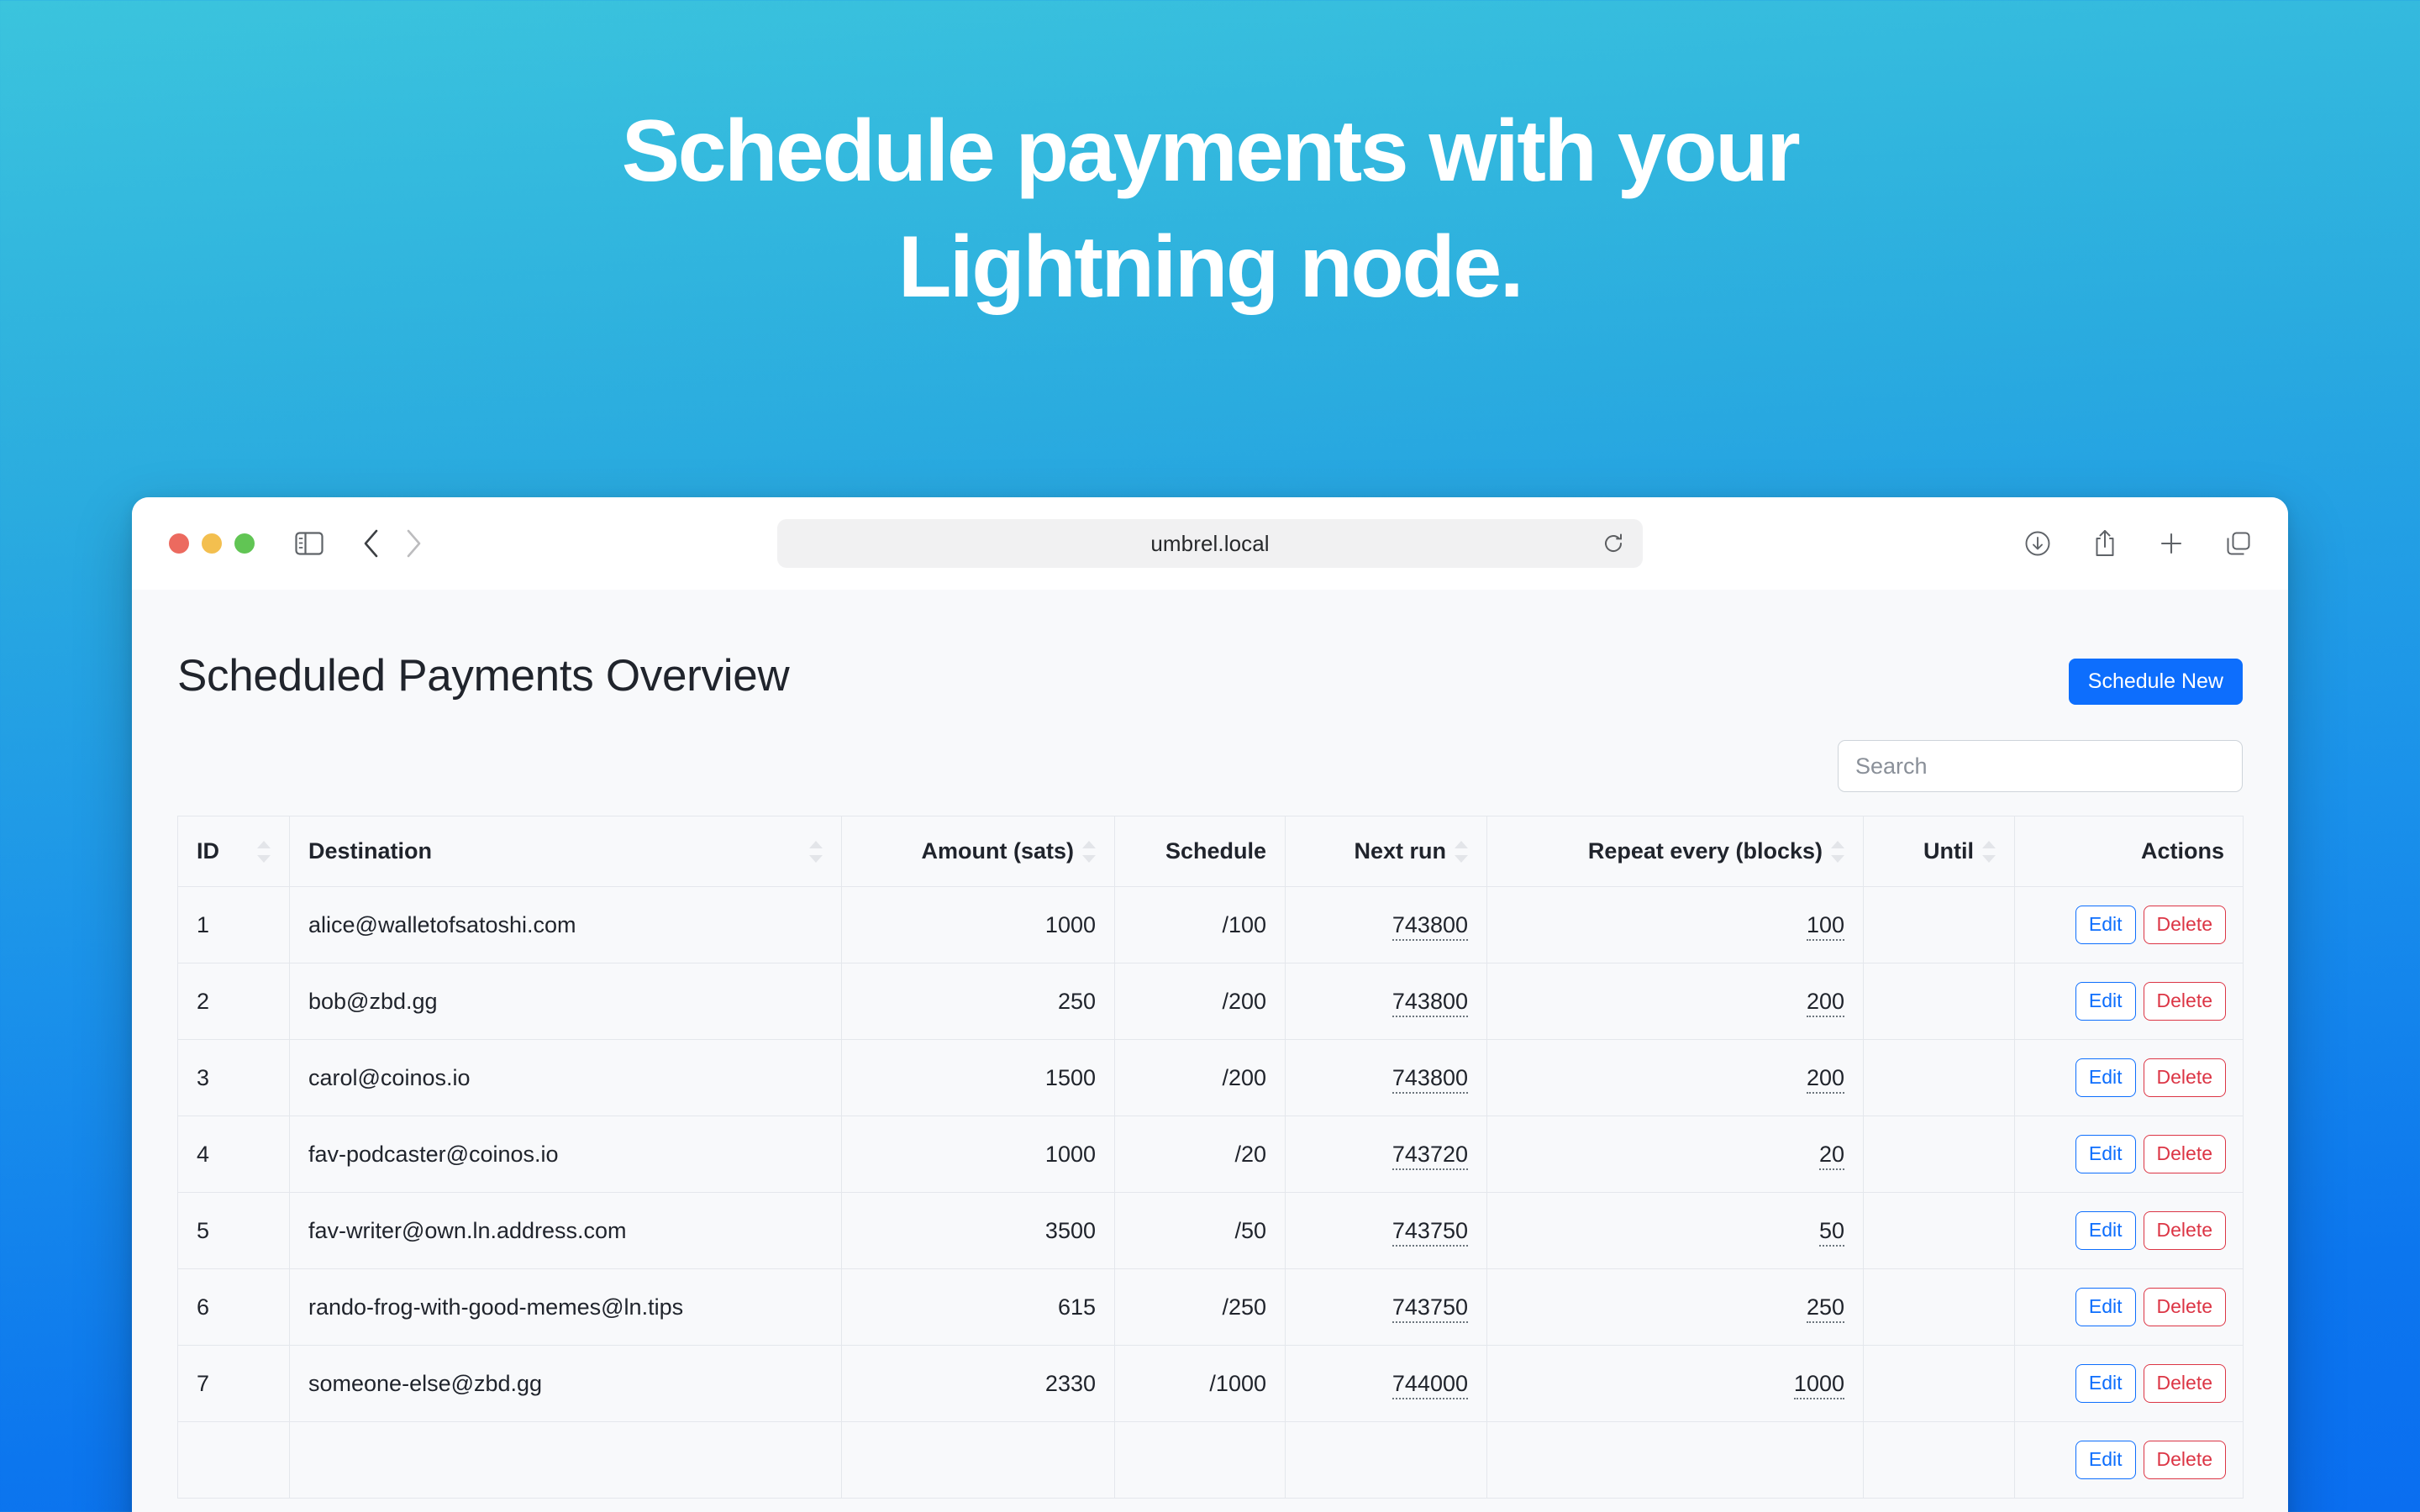 The height and width of the screenshot is (1512, 2420). What do you see at coordinates (212, 543) in the screenshot?
I see `minimize-window-button` at bounding box center [212, 543].